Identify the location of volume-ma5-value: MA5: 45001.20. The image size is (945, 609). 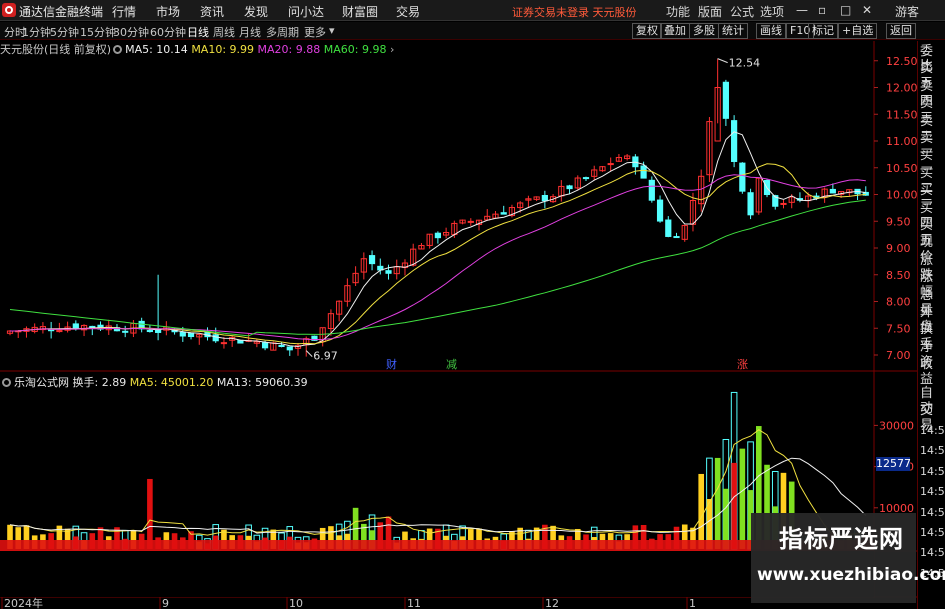
(171, 382).